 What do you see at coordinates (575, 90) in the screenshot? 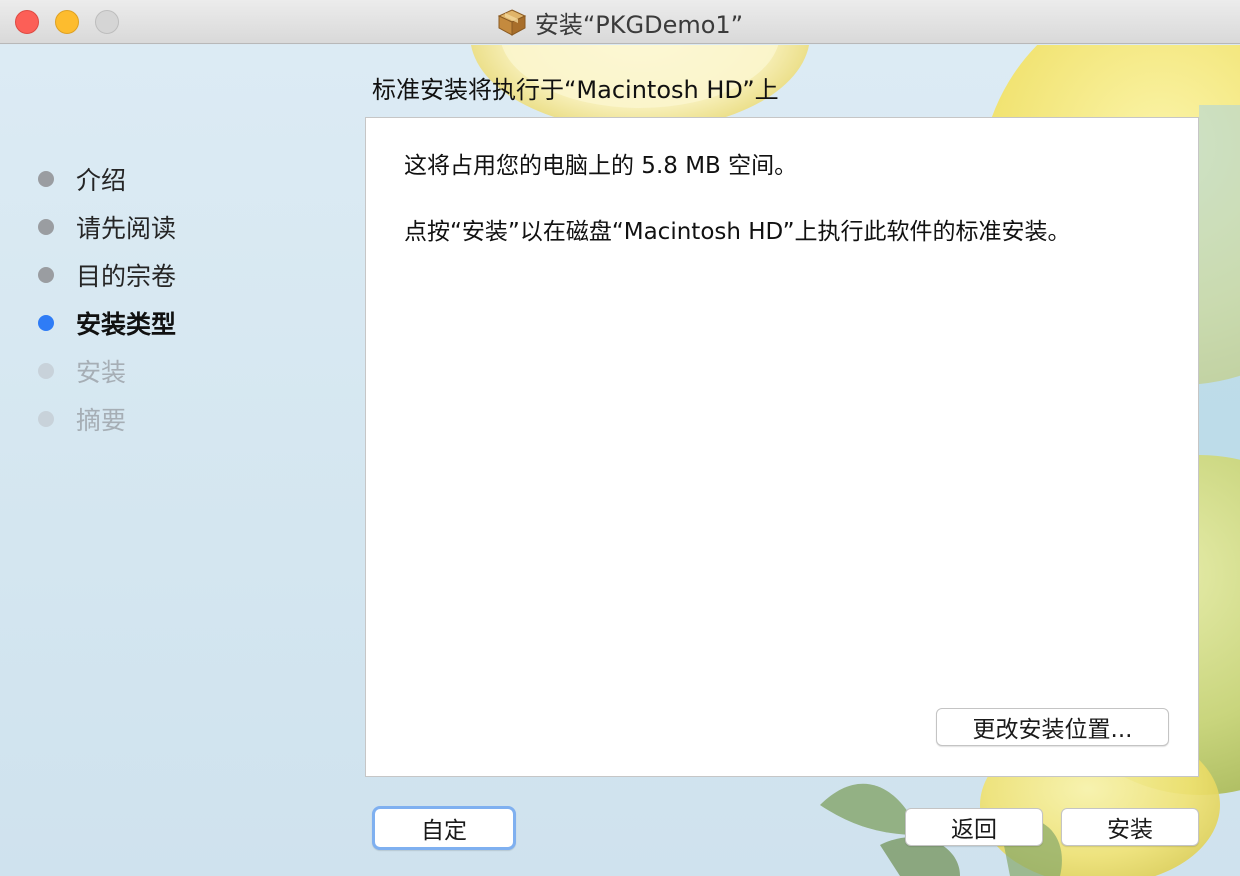
I see `page-title: 标准安装将执行于“Macintosh HD”上` at bounding box center [575, 90].